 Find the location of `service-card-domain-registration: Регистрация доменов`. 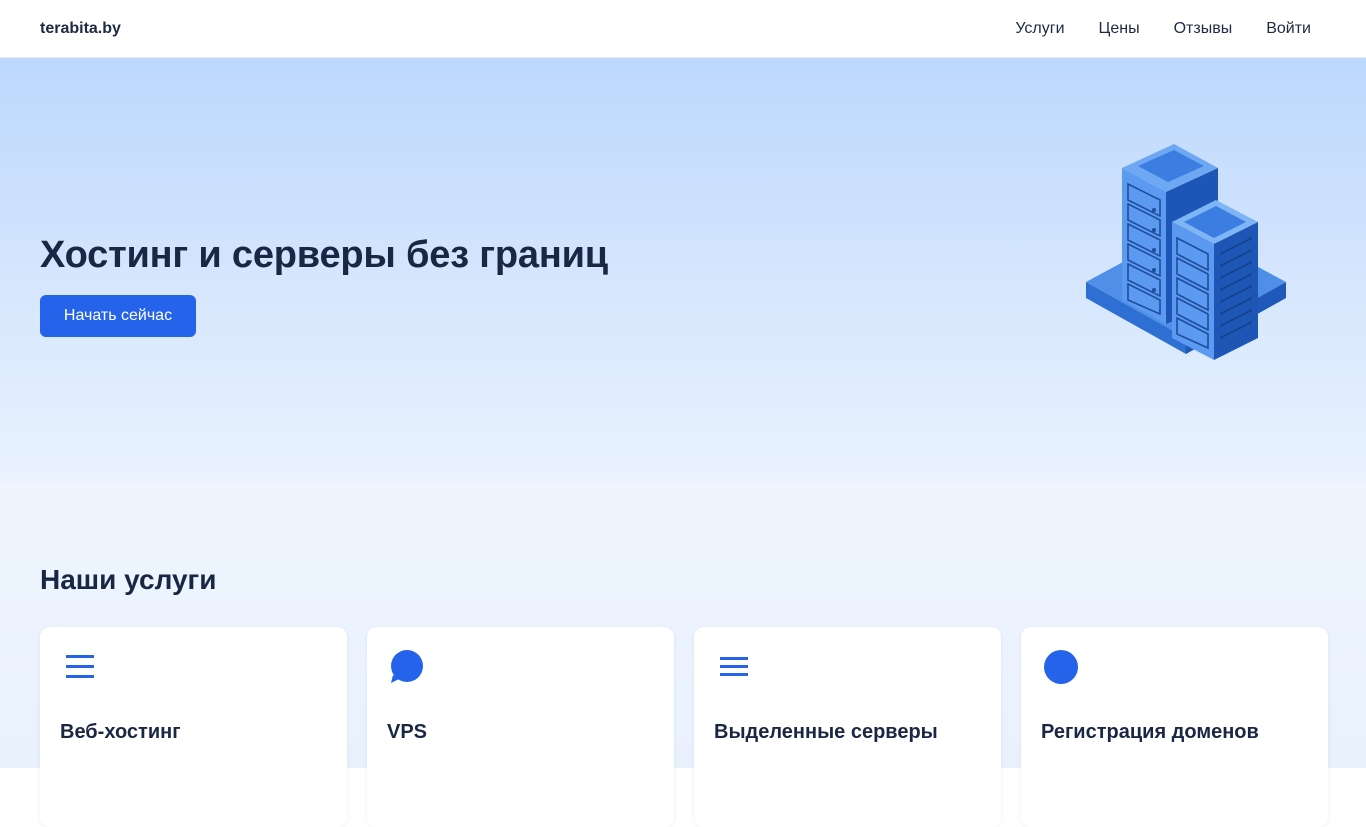

service-card-domain-registration: Регистрация доменов is located at coordinates (1174, 727).